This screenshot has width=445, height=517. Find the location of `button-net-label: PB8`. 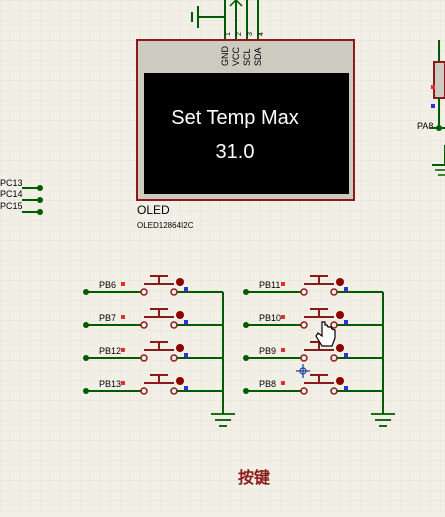

button-net-label: PB8 is located at coordinates (267, 384).